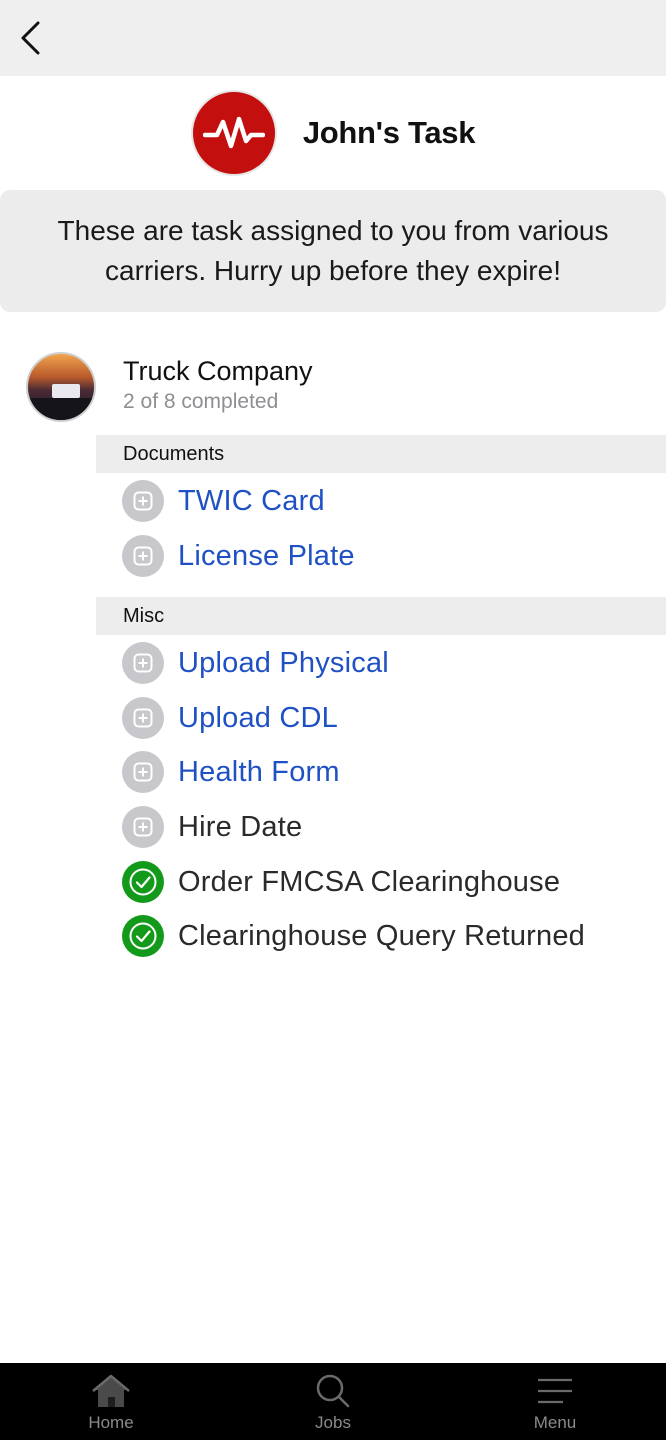 This screenshot has width=666, height=1440. Describe the element at coordinates (61, 409) in the screenshot. I see `avatar-road-shape` at that location.